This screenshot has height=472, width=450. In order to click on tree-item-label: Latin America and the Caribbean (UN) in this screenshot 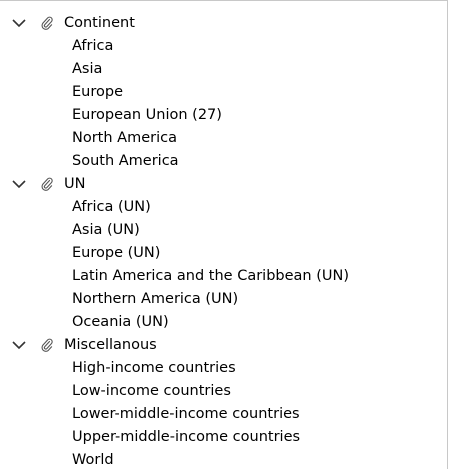, I will do `click(210, 276)`.